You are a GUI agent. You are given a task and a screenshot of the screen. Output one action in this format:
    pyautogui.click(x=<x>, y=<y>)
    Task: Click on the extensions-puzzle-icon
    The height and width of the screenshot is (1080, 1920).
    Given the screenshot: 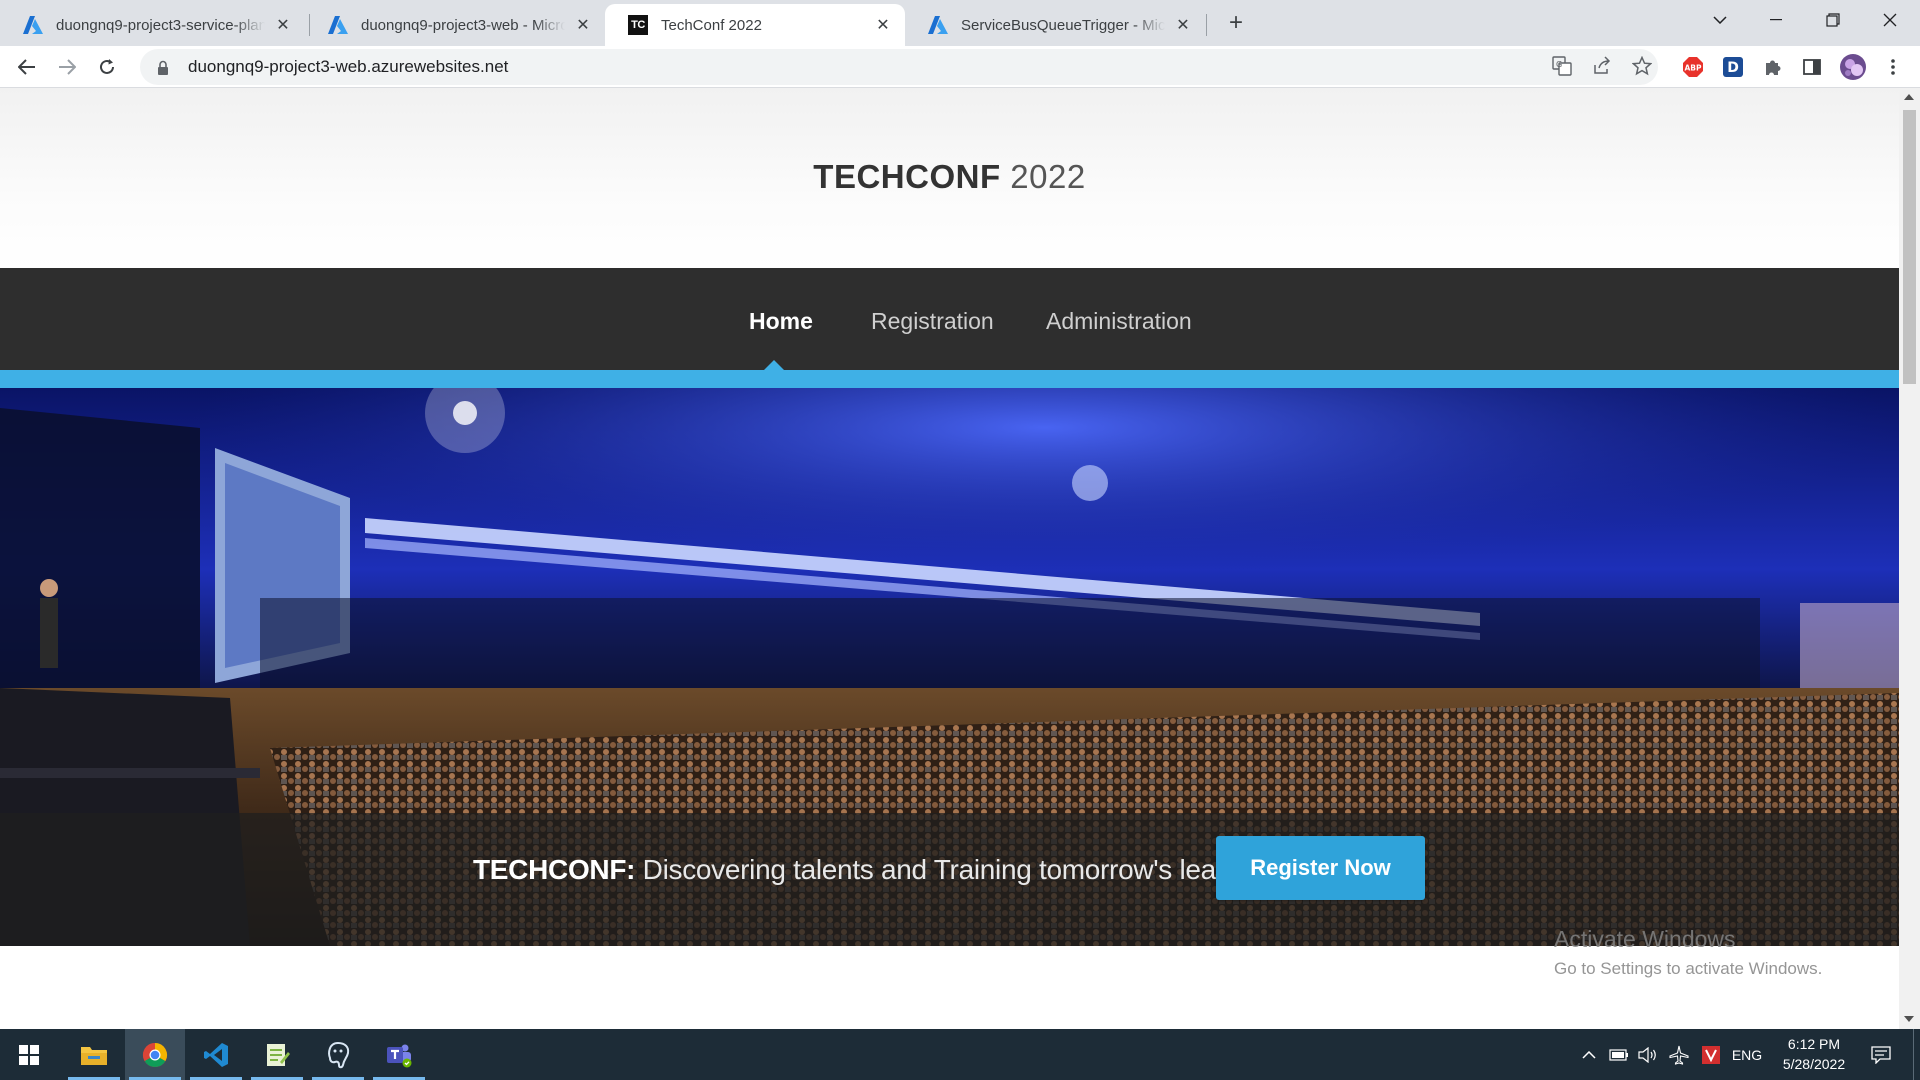 What is the action you would take?
    pyautogui.click(x=1773, y=67)
    